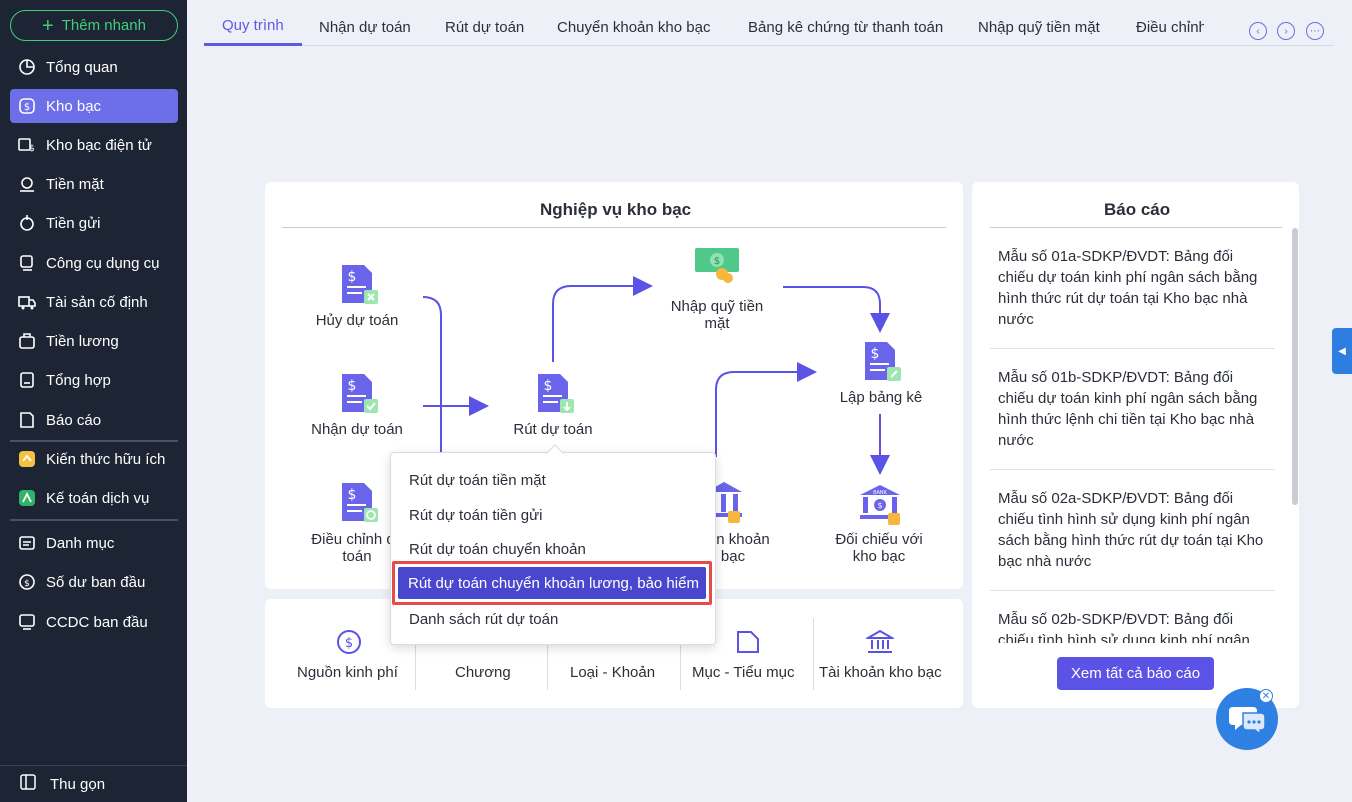  I want to click on reports-title-divider, so click(1136, 227).